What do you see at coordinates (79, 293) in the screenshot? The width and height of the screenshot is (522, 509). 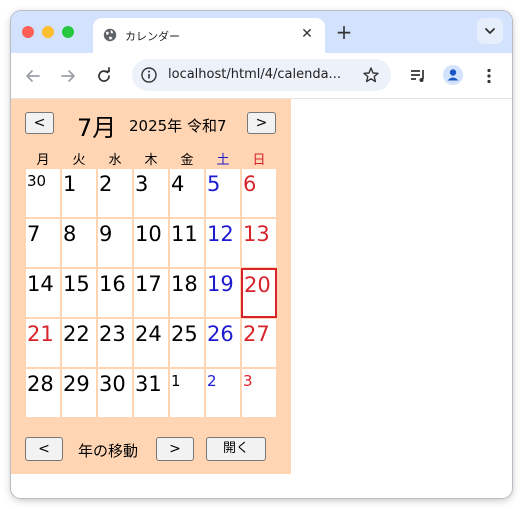 I see `day-cell: 15` at bounding box center [79, 293].